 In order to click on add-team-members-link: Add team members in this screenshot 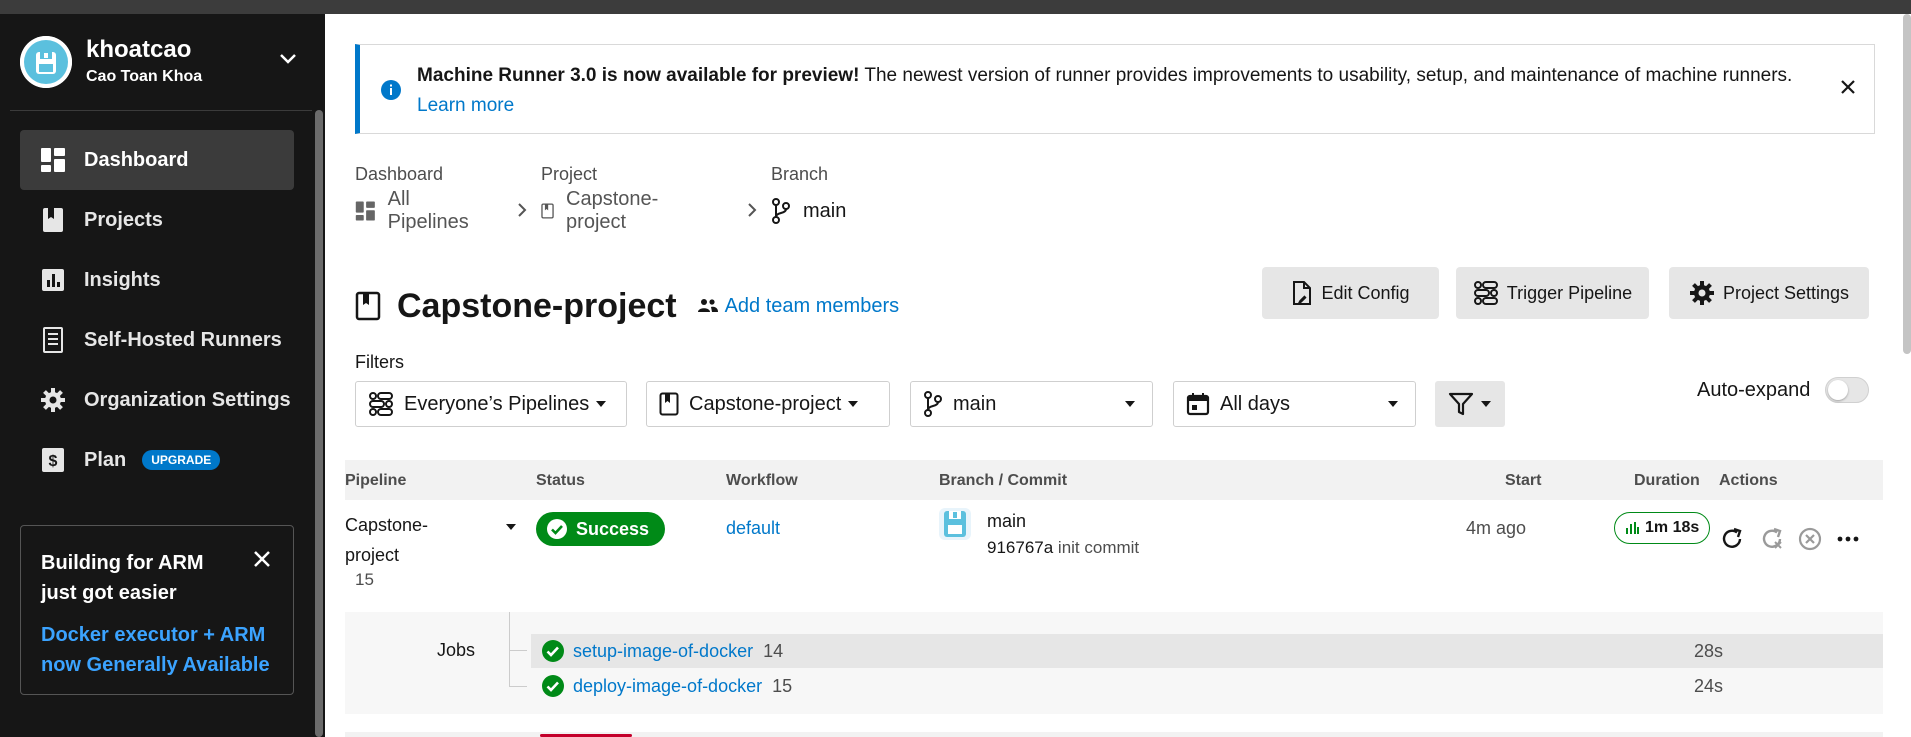, I will do `click(798, 306)`.